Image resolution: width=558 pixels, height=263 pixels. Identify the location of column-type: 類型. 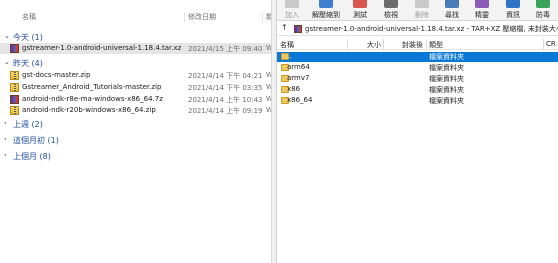
(436, 45).